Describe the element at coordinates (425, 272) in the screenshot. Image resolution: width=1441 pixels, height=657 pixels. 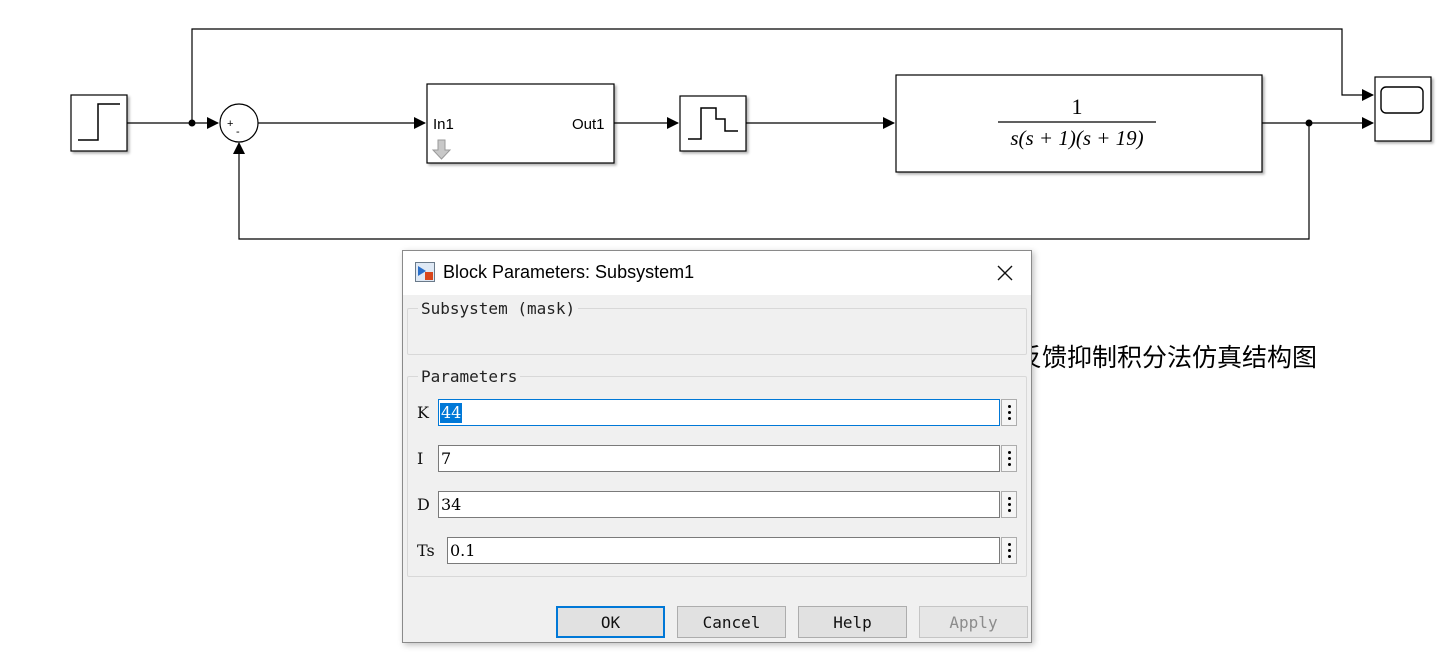
I see `simulink-block-icon` at that location.